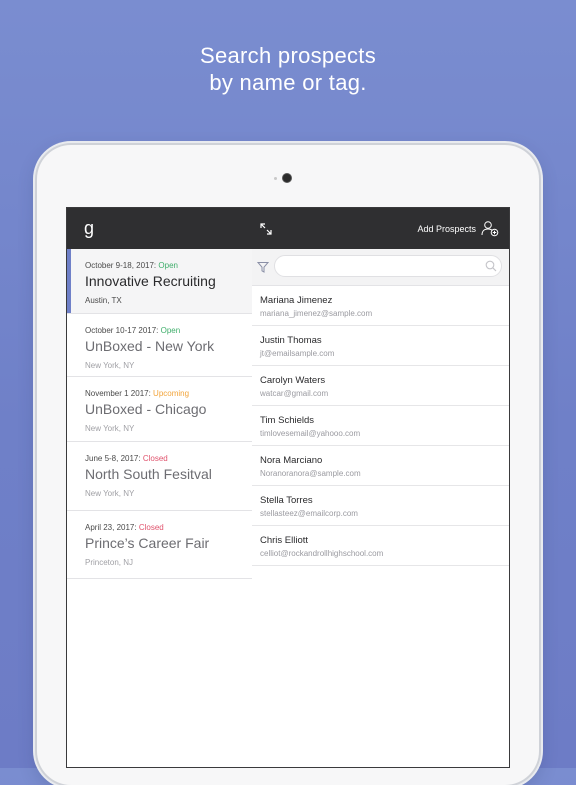 The width and height of the screenshot is (576, 785). I want to click on add-prospects-button: Add Prospects, so click(446, 229).